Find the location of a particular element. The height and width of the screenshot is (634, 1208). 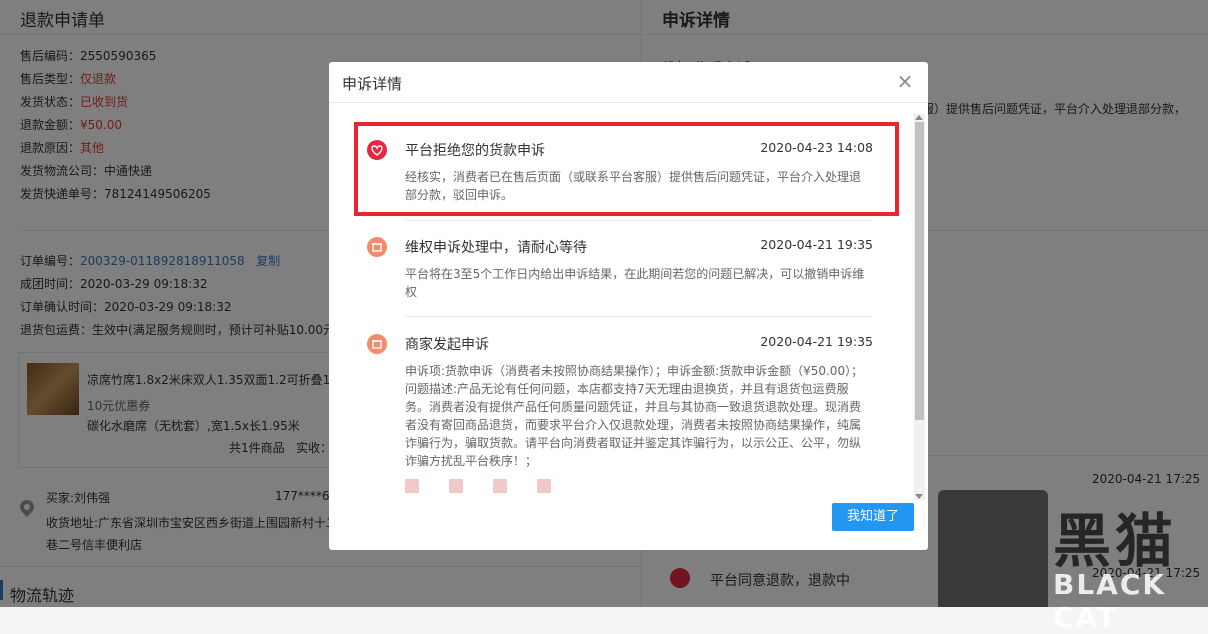

dialog-scrollbar is located at coordinates (919, 307).